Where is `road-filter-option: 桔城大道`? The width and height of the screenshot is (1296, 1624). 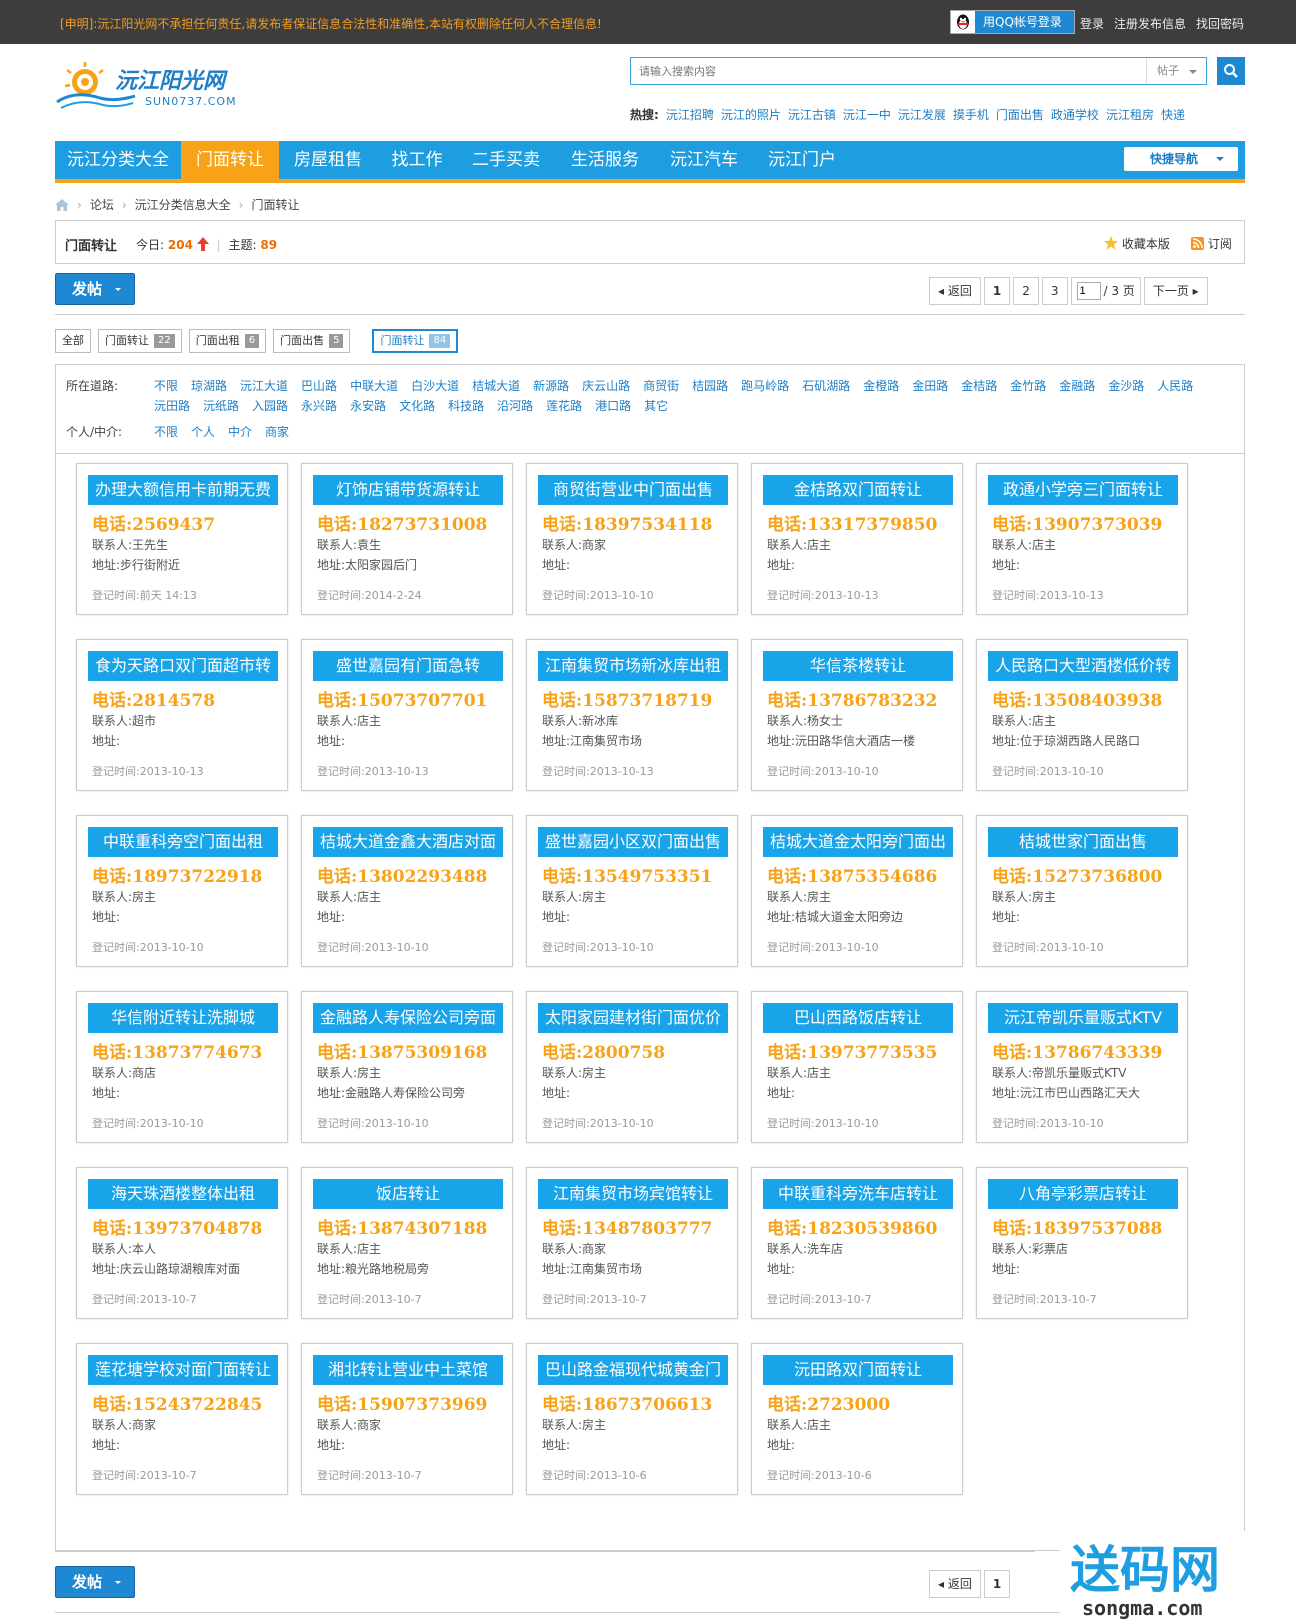 road-filter-option: 桔城大道 is located at coordinates (496, 385).